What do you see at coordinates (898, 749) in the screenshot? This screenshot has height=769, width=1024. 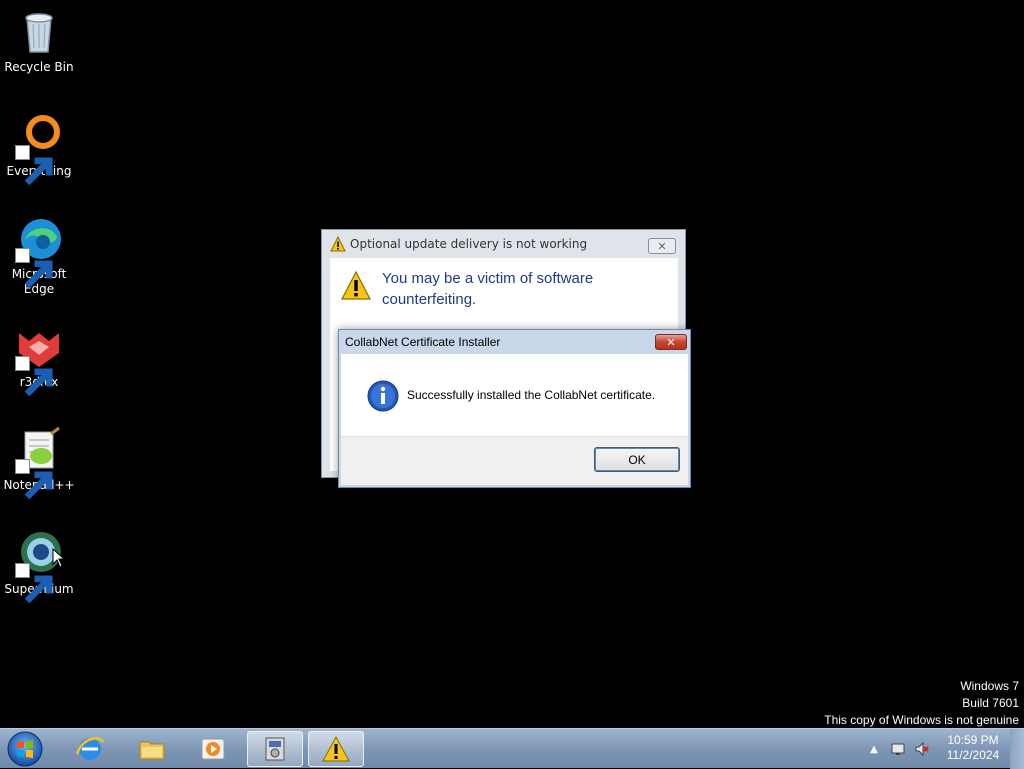 I see `action-center-icon` at bounding box center [898, 749].